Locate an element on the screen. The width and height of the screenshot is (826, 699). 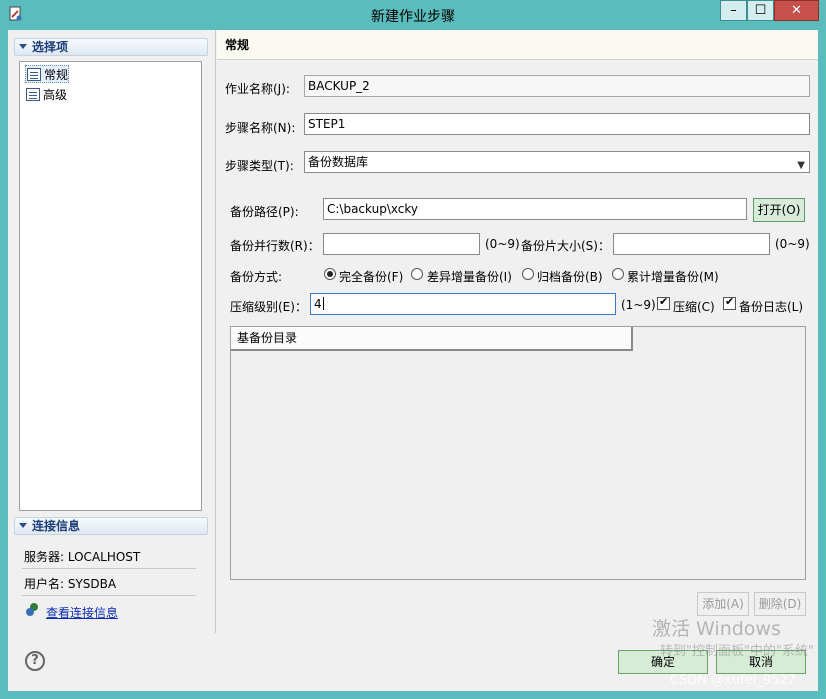
close-button: ✕ is located at coordinates (796, 10).